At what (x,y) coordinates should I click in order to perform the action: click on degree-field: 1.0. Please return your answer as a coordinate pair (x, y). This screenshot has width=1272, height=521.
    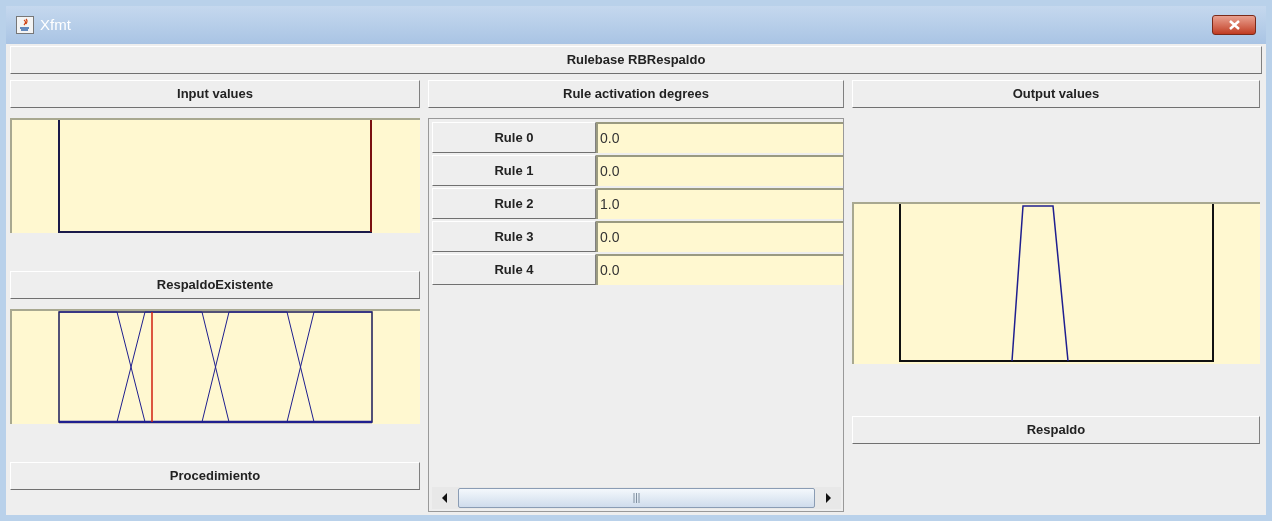
    Looking at the image, I should click on (719, 203).